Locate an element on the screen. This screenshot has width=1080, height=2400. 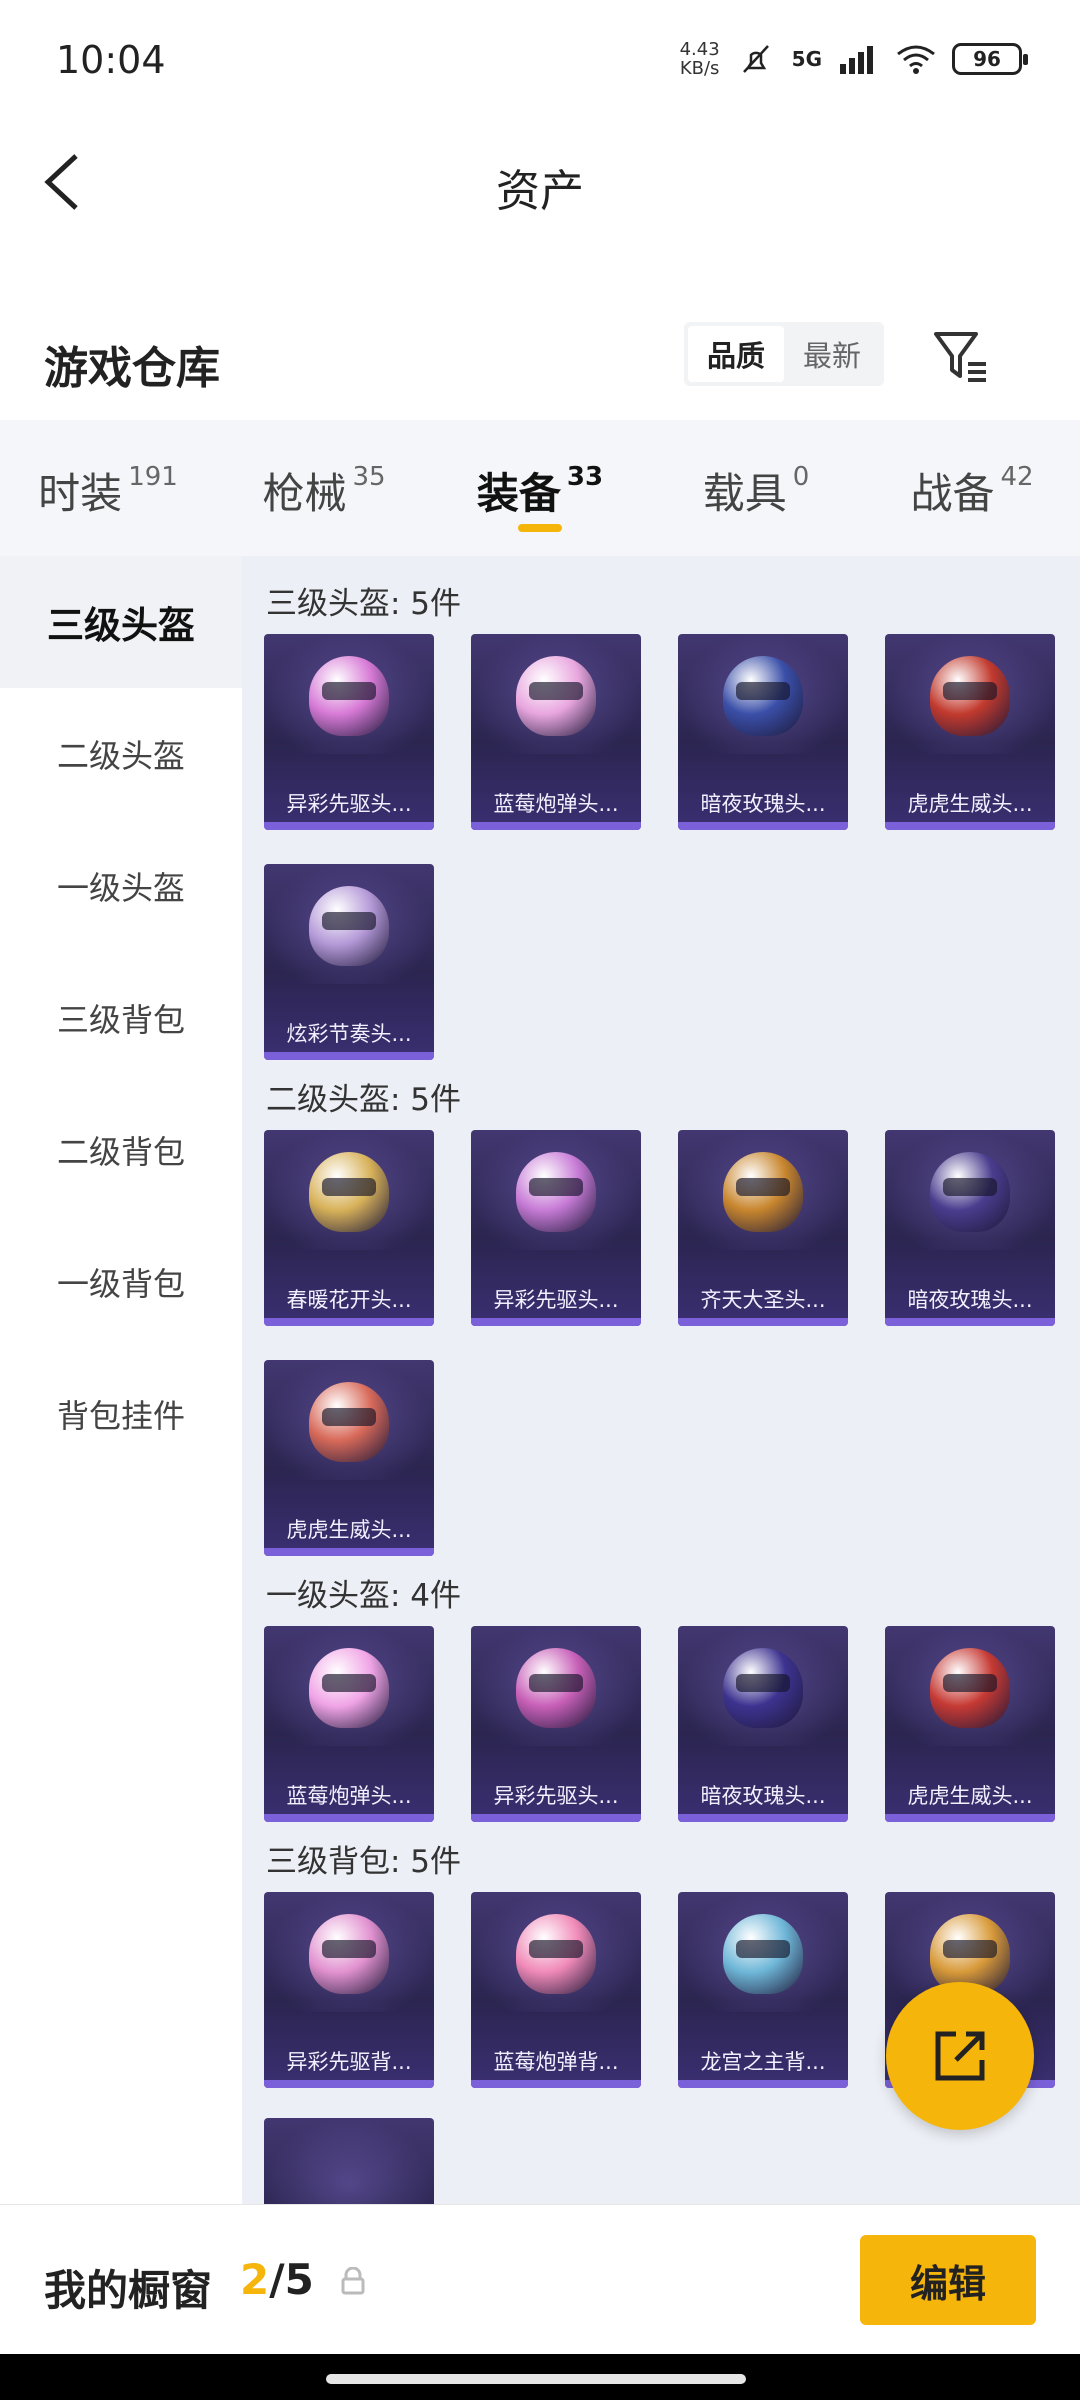
sidebar-item-level1-backpack: 一级背包 is located at coordinates (121, 1282).